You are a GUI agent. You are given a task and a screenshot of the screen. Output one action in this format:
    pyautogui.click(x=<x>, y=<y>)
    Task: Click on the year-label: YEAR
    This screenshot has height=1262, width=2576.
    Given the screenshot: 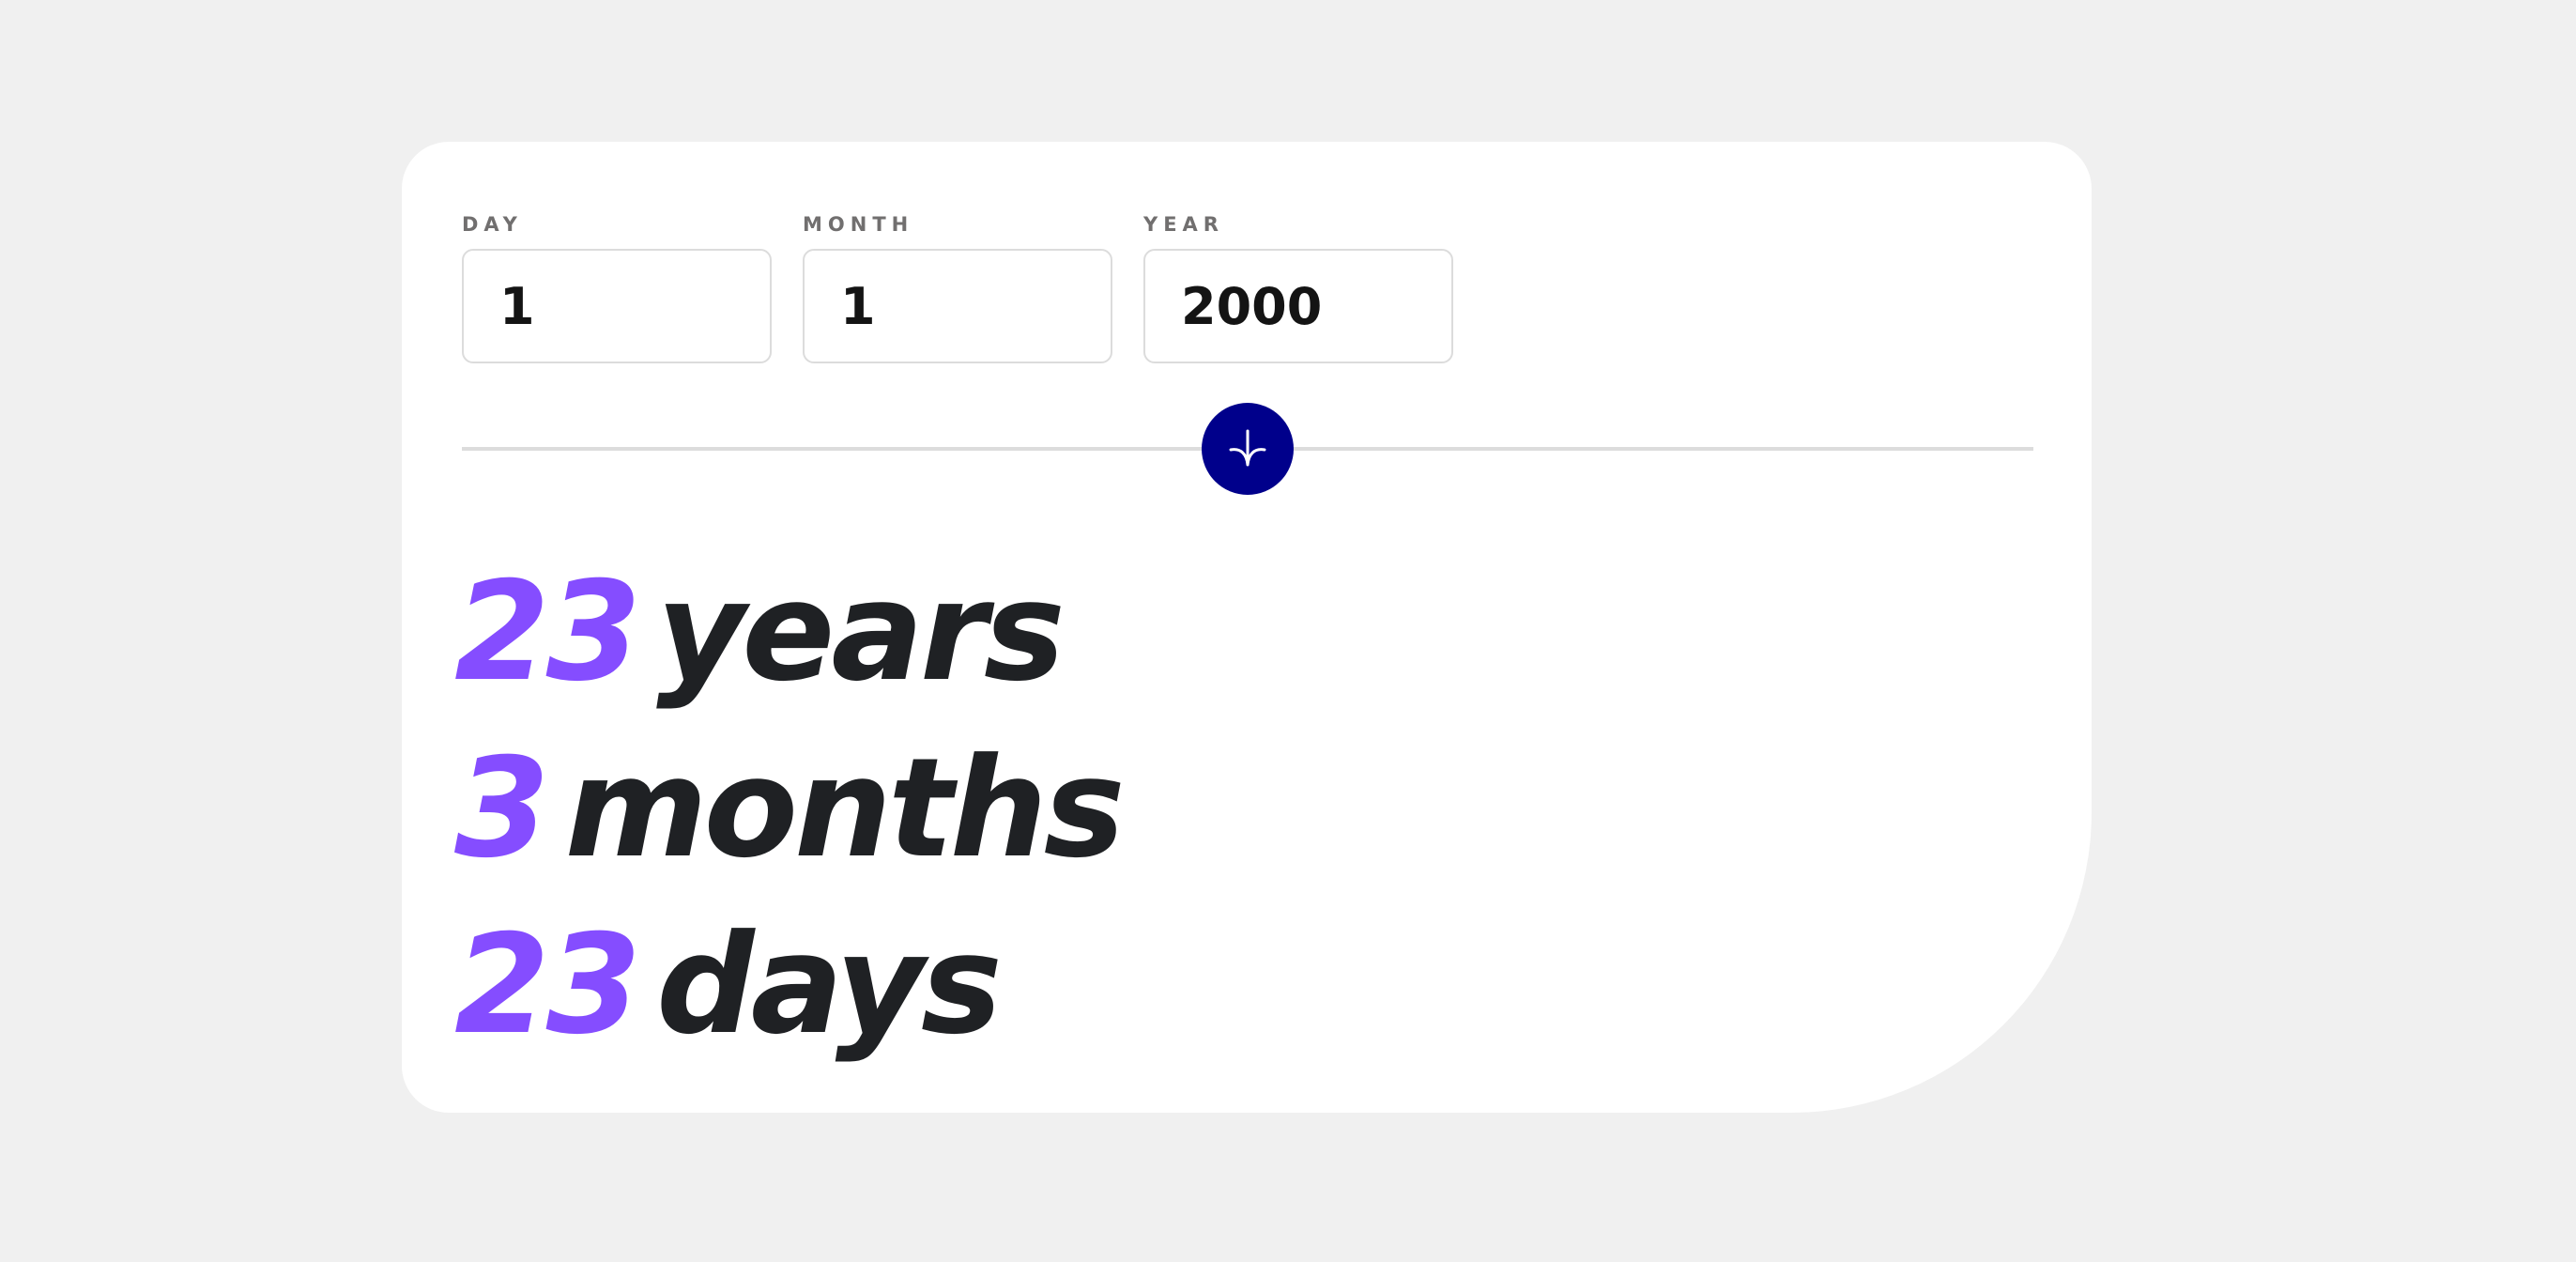 What is the action you would take?
    pyautogui.click(x=1184, y=224)
    